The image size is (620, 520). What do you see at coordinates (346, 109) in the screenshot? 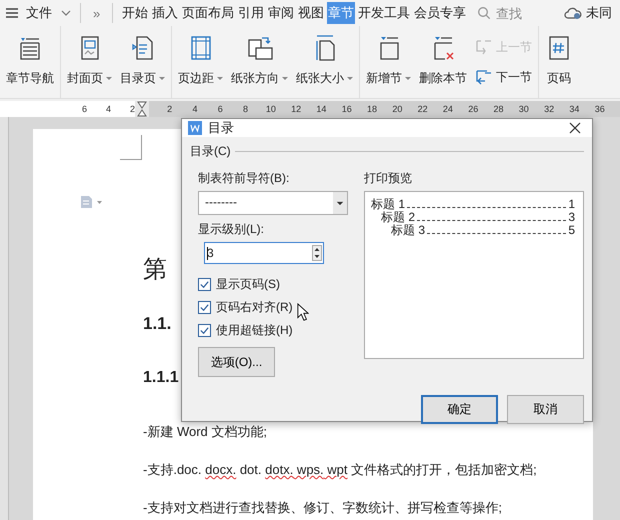
I see `ruler-number: 16` at bounding box center [346, 109].